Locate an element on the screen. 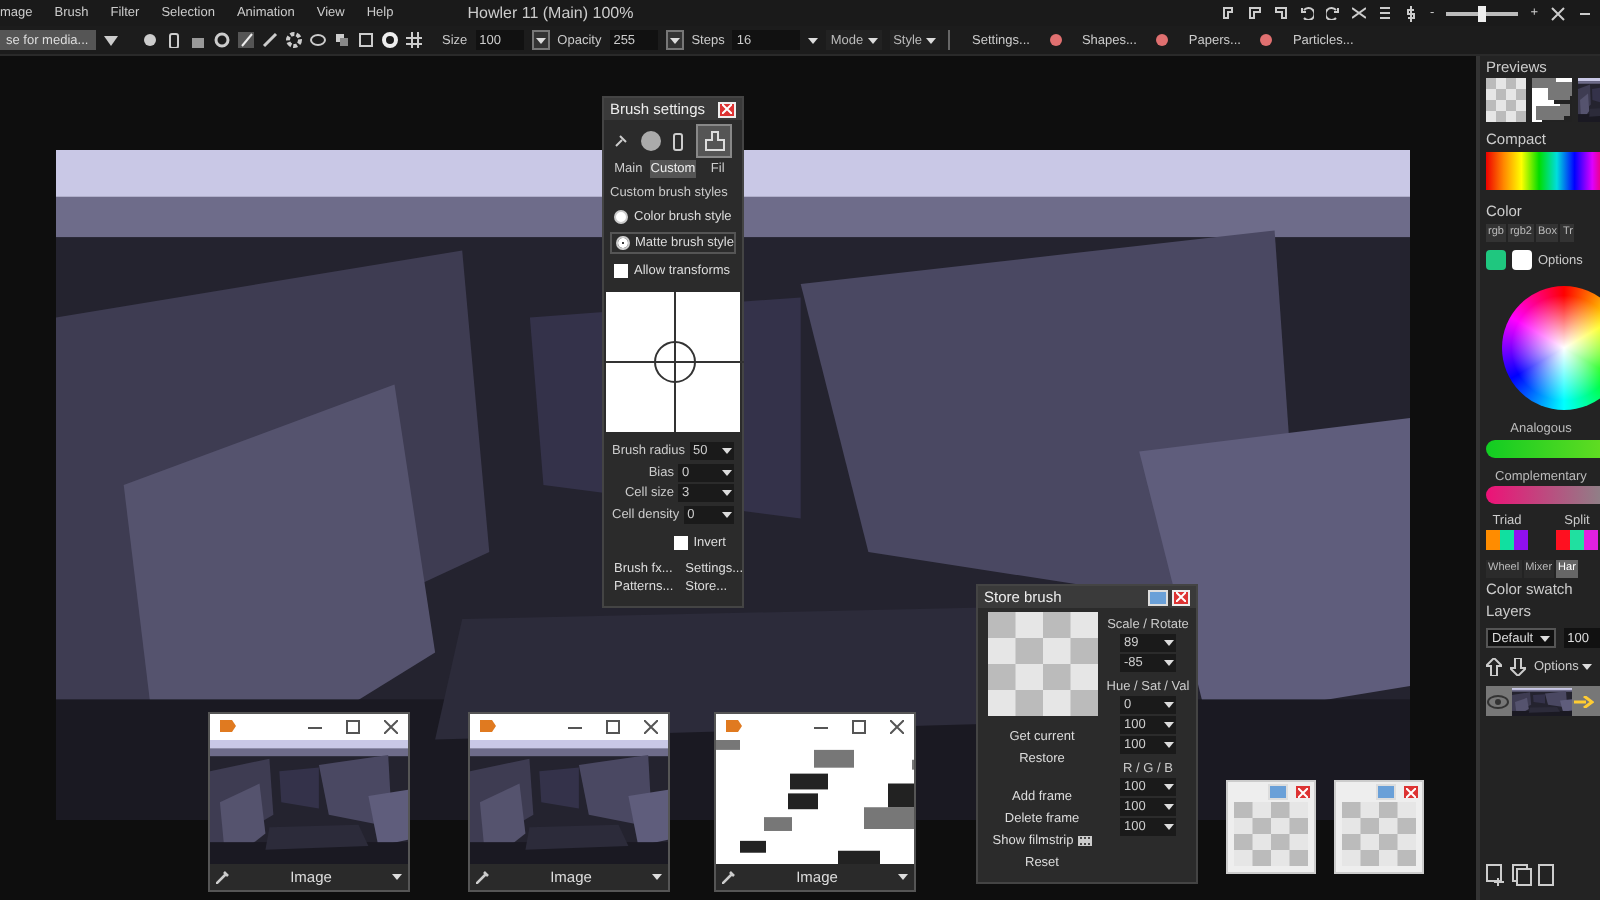  pencil-icon is located at coordinates (270, 40).